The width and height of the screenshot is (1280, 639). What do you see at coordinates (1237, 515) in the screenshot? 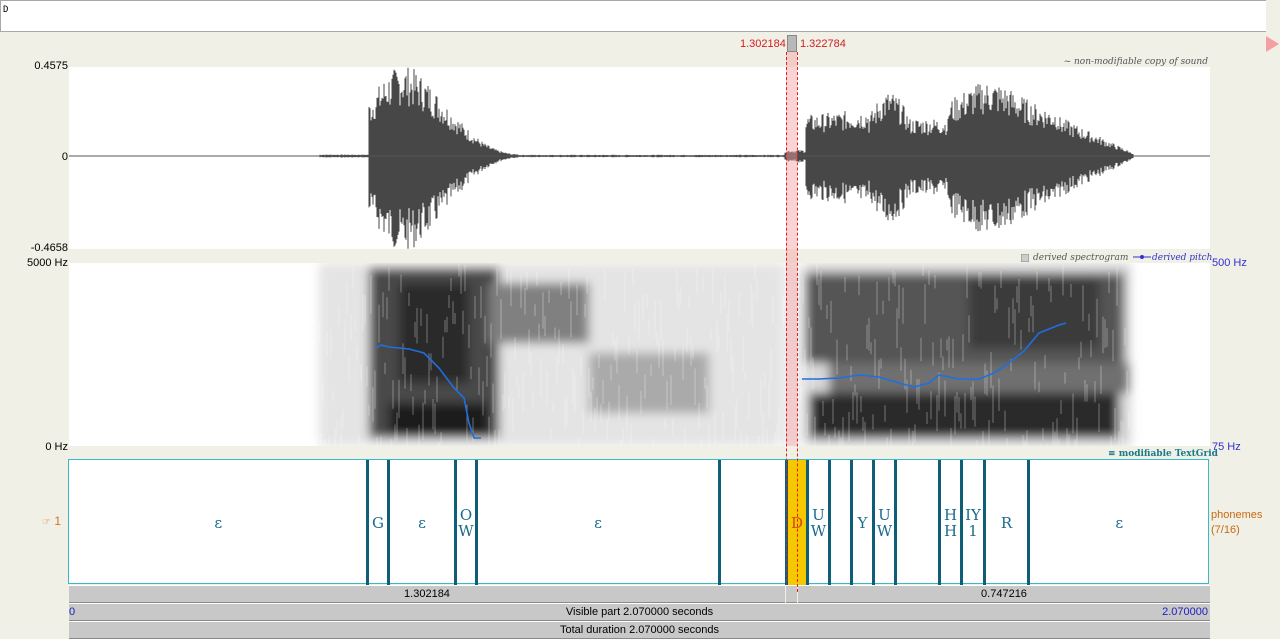
I see `tier-name: phonemes` at bounding box center [1237, 515].